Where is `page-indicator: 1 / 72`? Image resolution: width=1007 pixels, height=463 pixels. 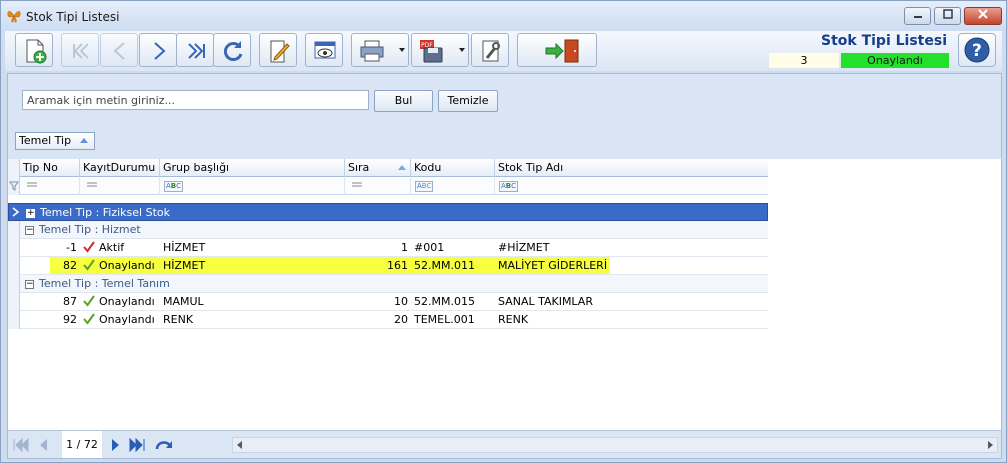 page-indicator: 1 / 72 is located at coordinates (82, 444).